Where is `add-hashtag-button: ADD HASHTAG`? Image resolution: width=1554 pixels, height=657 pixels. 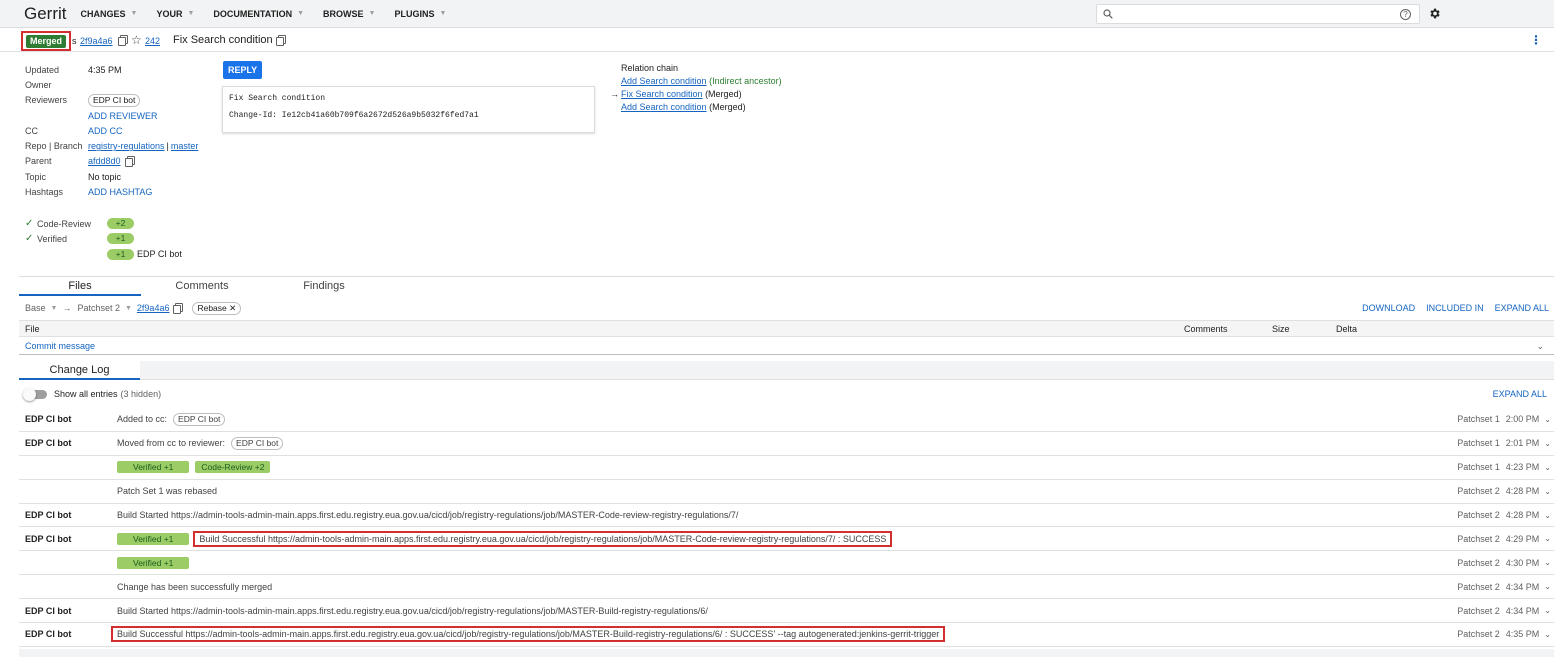
add-hashtag-button: ADD HASHTAG is located at coordinates (120, 192).